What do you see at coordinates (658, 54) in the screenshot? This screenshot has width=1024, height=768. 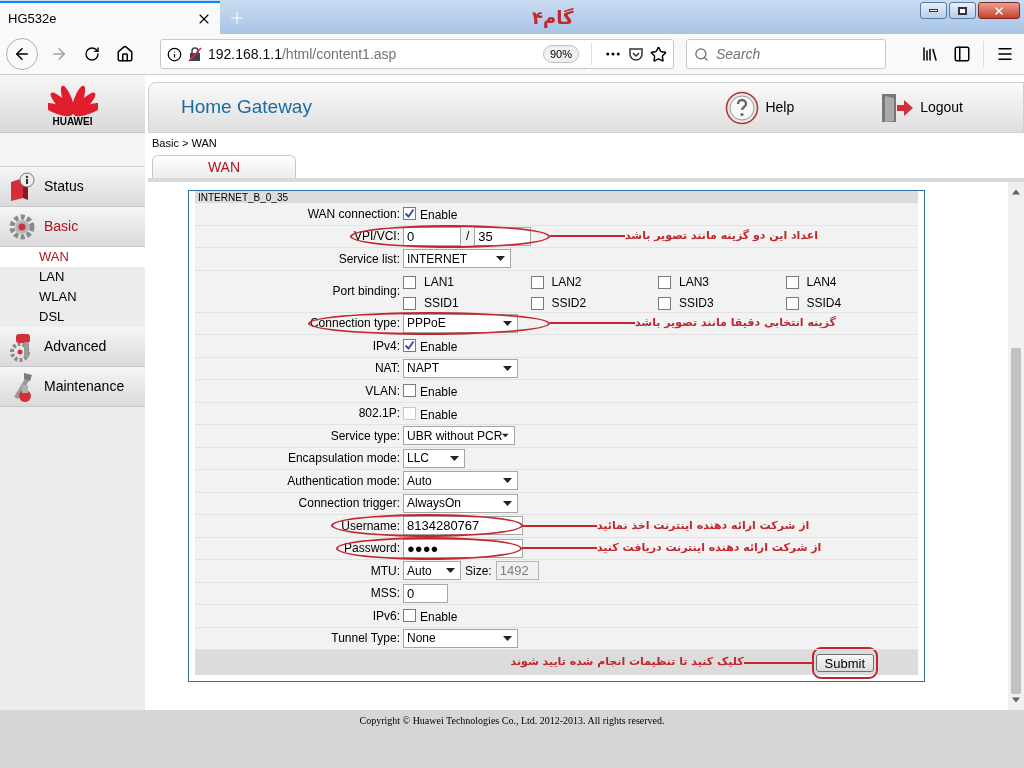 I see `bookmark-star-icon` at bounding box center [658, 54].